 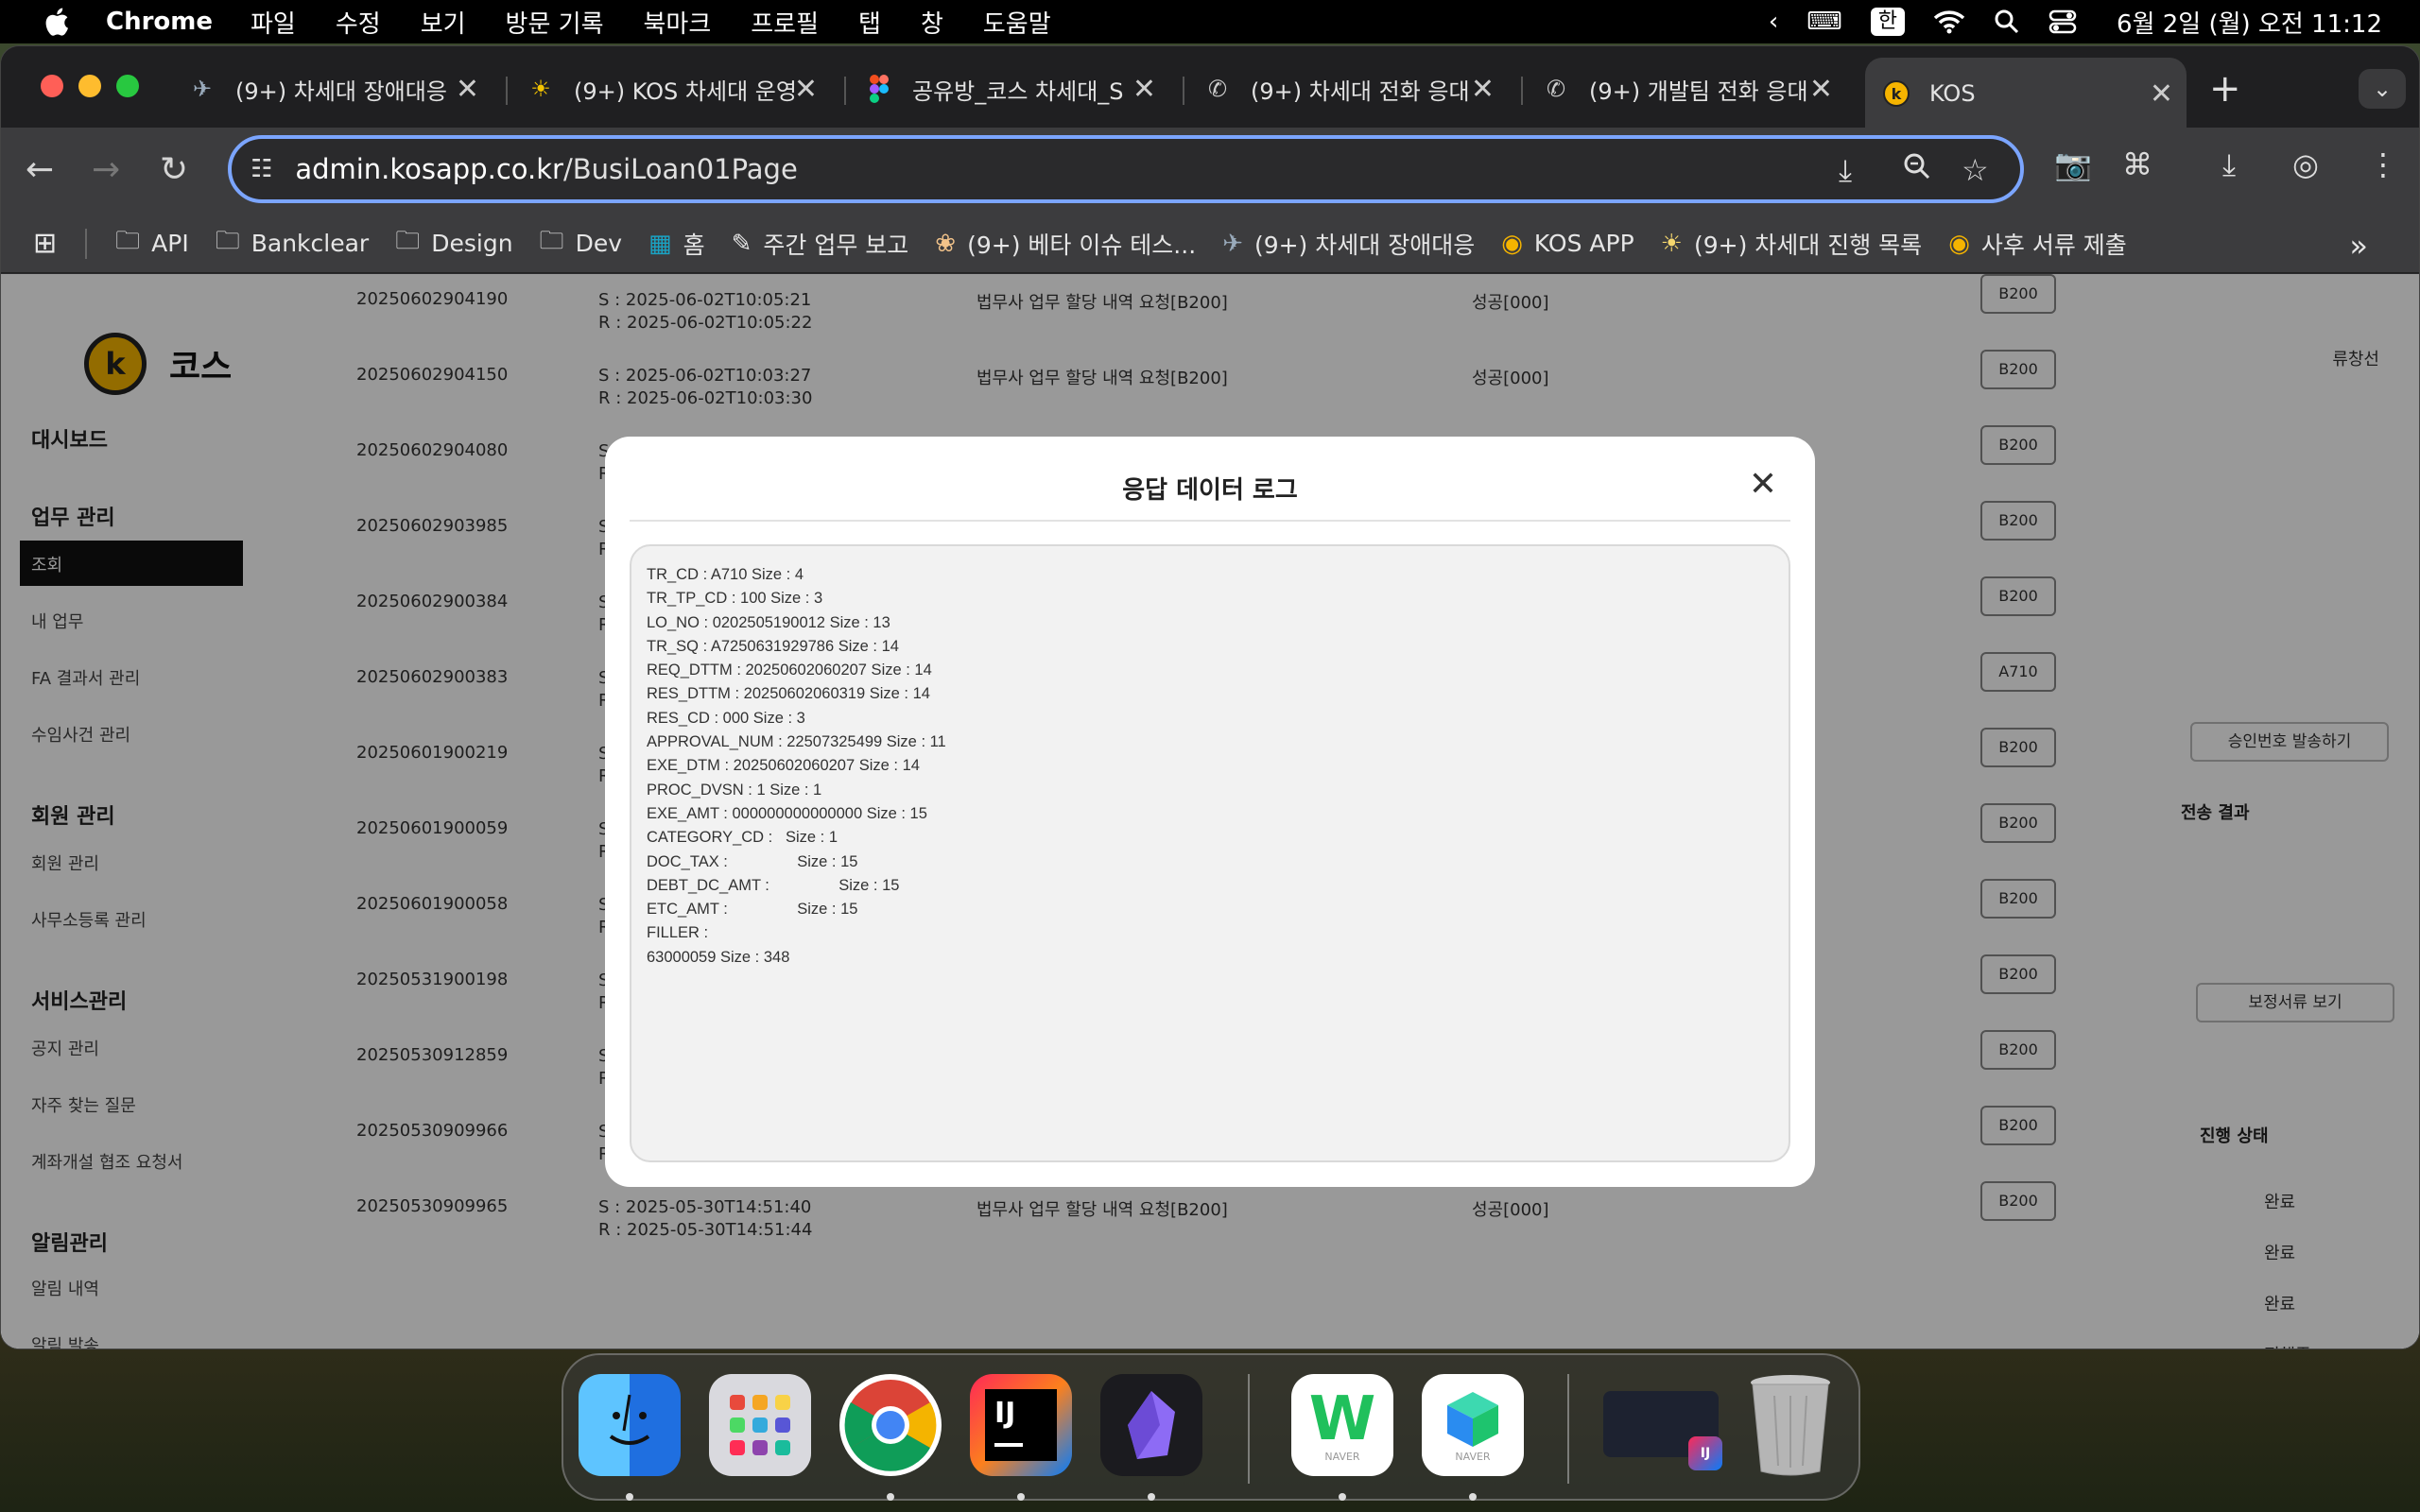 I want to click on bookmark-progress-list: ☀ (9+) 차세대 진행 목록, so click(x=1792, y=244).